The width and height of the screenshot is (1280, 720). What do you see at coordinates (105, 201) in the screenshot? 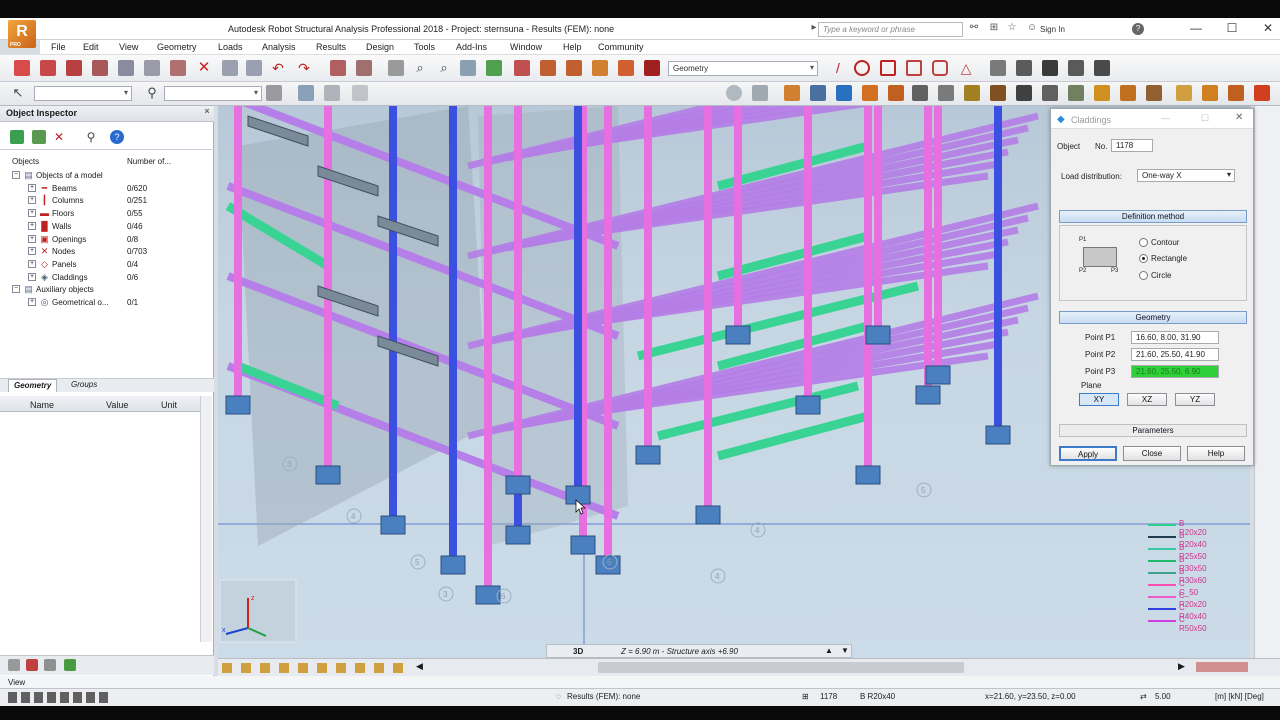
I see `tree-item-columns: + ┃ Columns 0/251` at bounding box center [105, 201].